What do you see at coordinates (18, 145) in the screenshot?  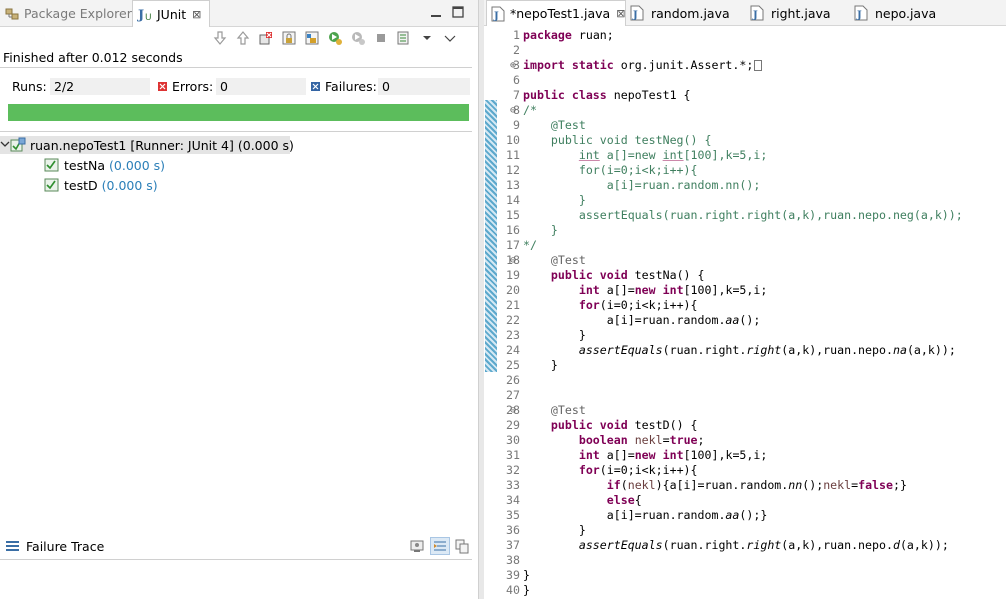 I see `test-suite-ok-icon` at bounding box center [18, 145].